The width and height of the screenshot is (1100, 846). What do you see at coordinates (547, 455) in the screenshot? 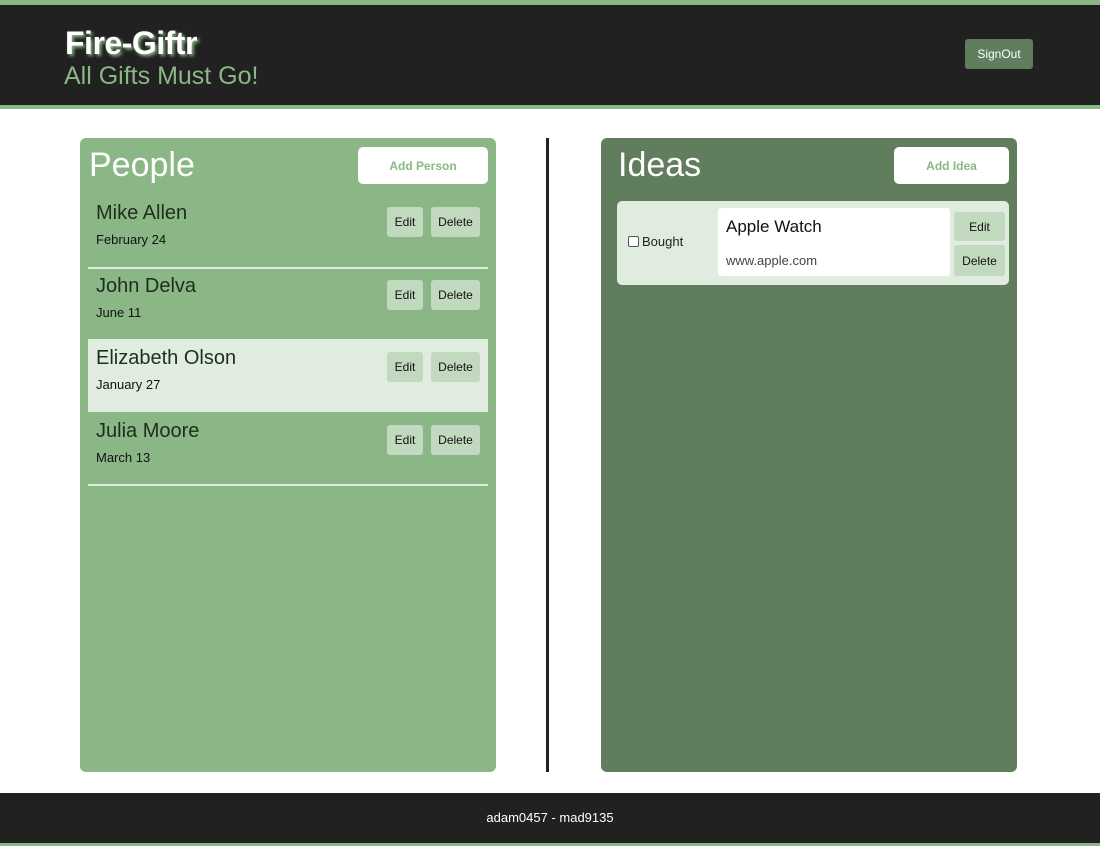
I see `panel-divider` at bounding box center [547, 455].